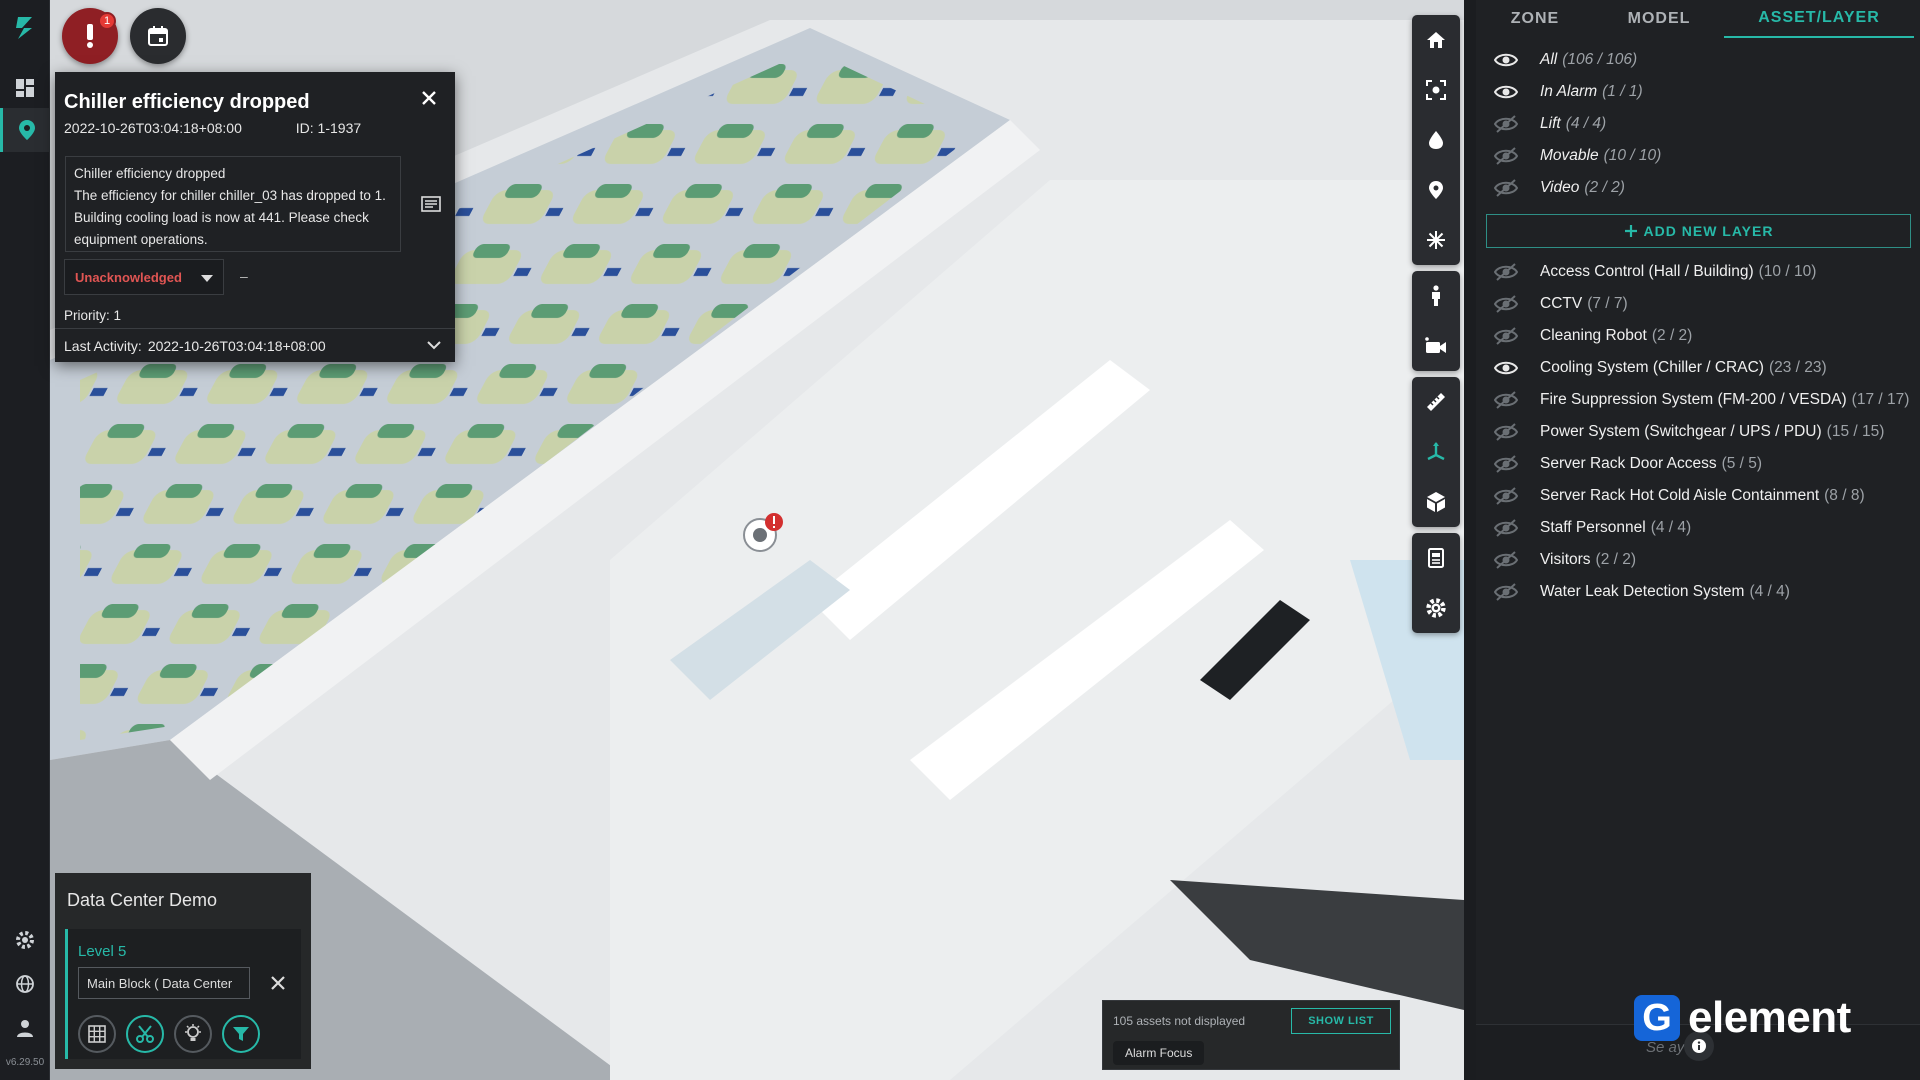 This screenshot has width=1920, height=1080. Describe the element at coordinates (1569, 155) in the screenshot. I see `layer-name: Movable` at that location.